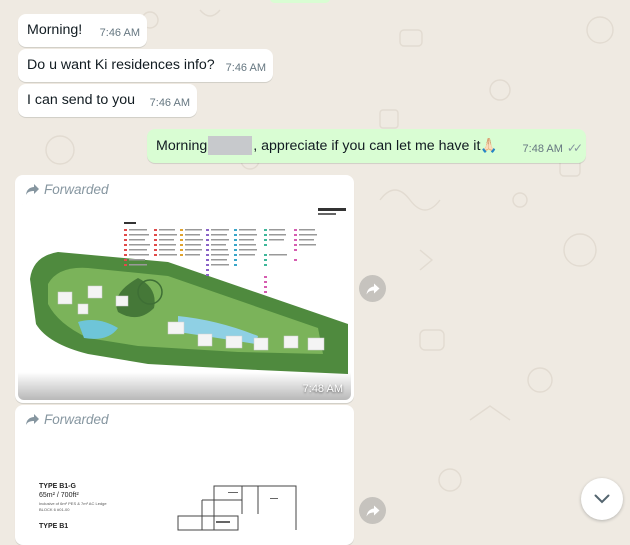 This screenshot has width=630, height=545. What do you see at coordinates (182, 146) in the screenshot?
I see `message-text-start: Morning` at bounding box center [182, 146].